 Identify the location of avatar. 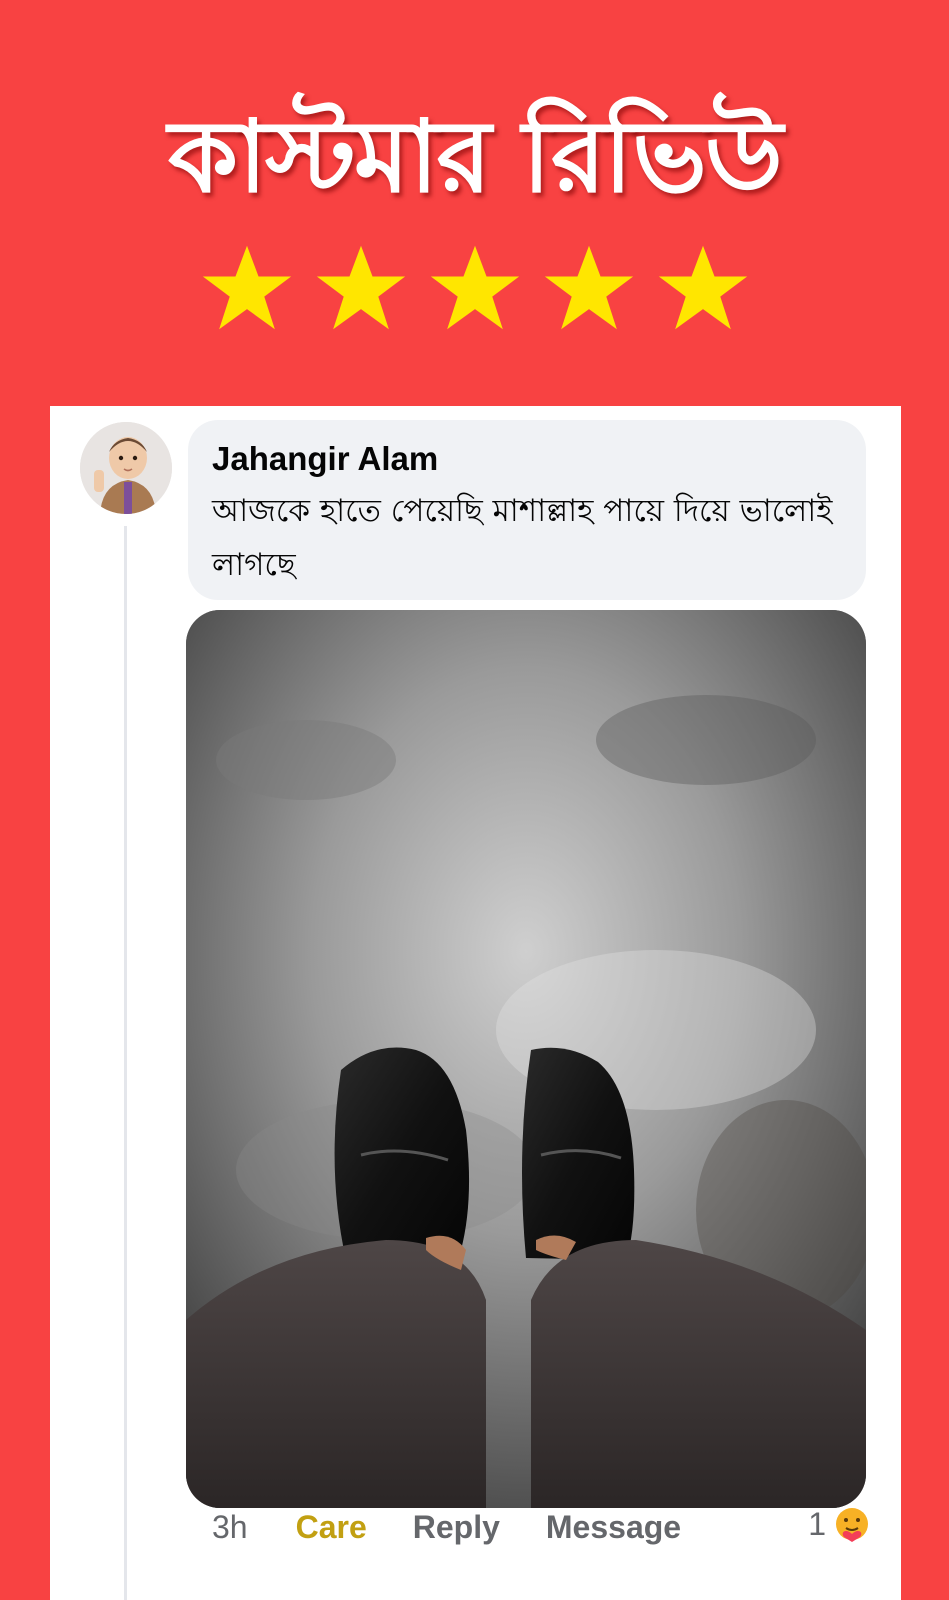
(126, 468).